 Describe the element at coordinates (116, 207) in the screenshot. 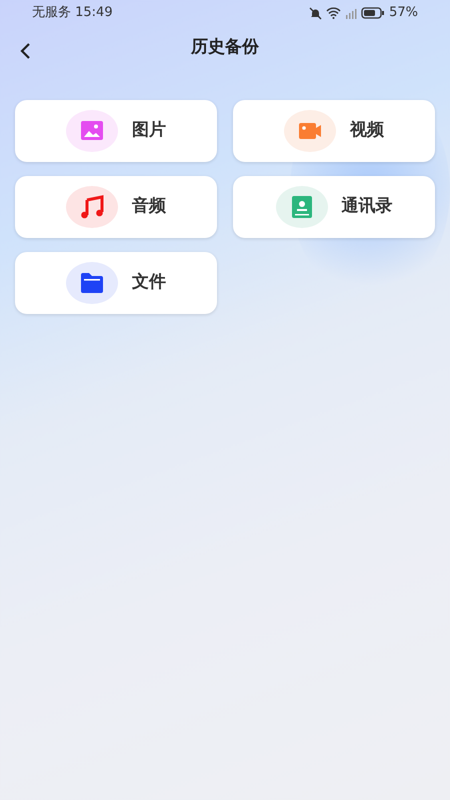

I see `category-card: 音频` at that location.